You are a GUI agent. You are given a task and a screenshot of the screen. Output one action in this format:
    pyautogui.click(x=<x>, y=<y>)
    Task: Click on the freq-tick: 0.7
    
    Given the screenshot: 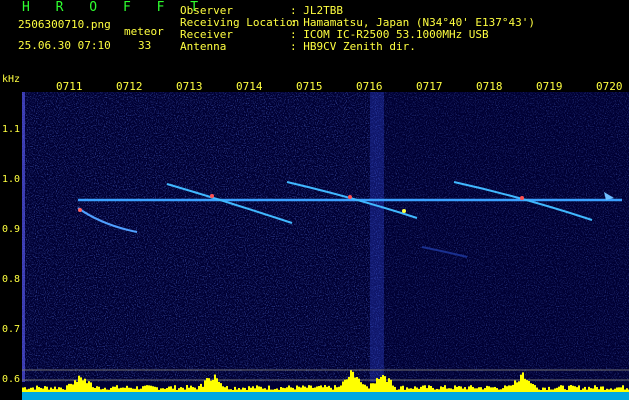 What is the action you would take?
    pyautogui.click(x=11, y=329)
    